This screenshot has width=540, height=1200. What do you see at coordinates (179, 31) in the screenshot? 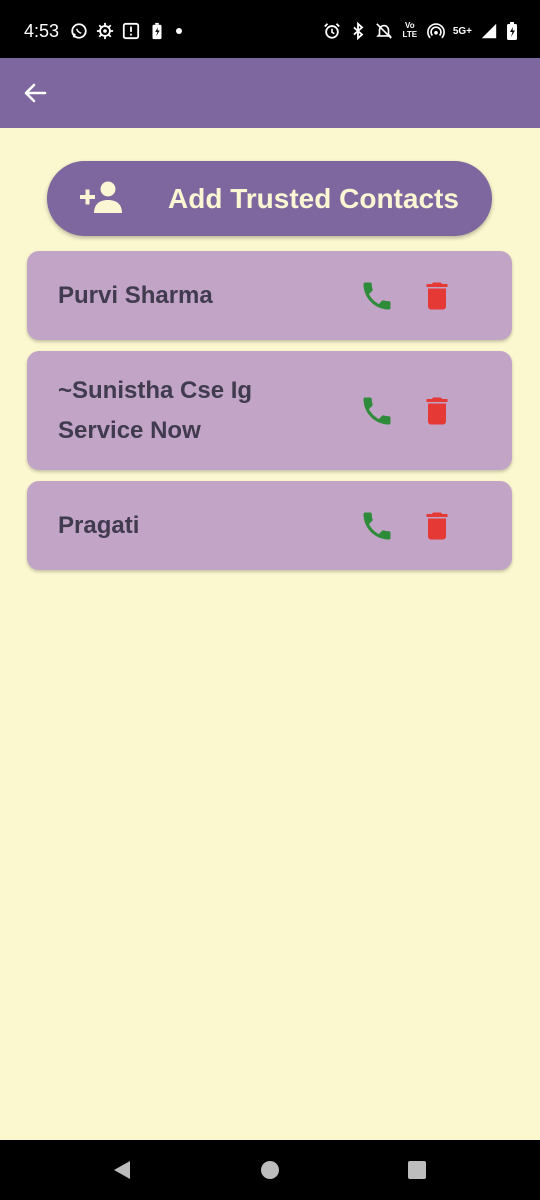
I see `dot-icon` at bounding box center [179, 31].